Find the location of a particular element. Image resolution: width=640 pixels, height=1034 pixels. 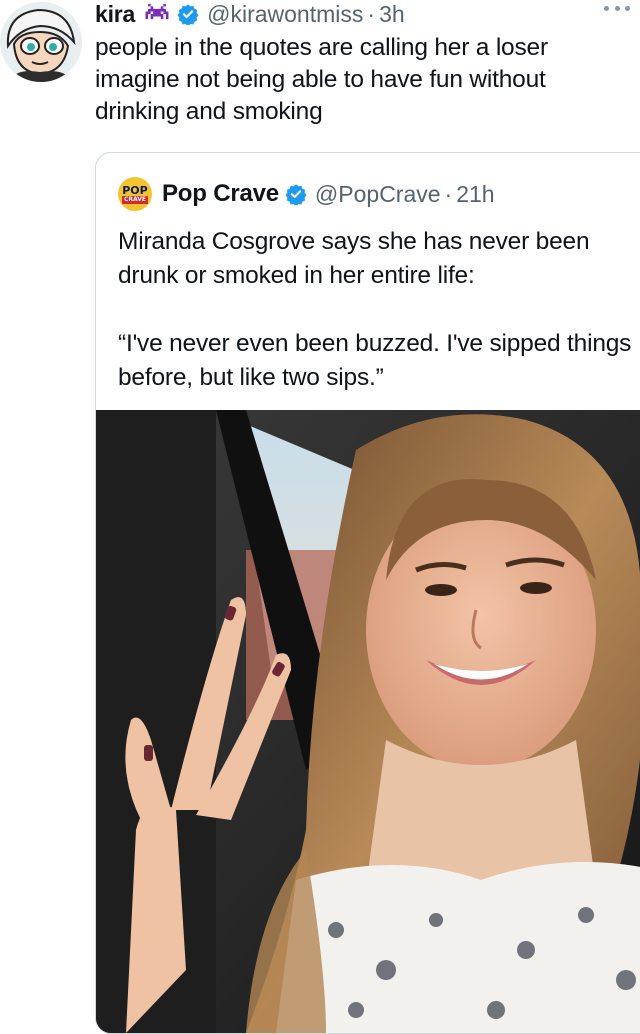

space-invader-icon is located at coordinates (157, 14).